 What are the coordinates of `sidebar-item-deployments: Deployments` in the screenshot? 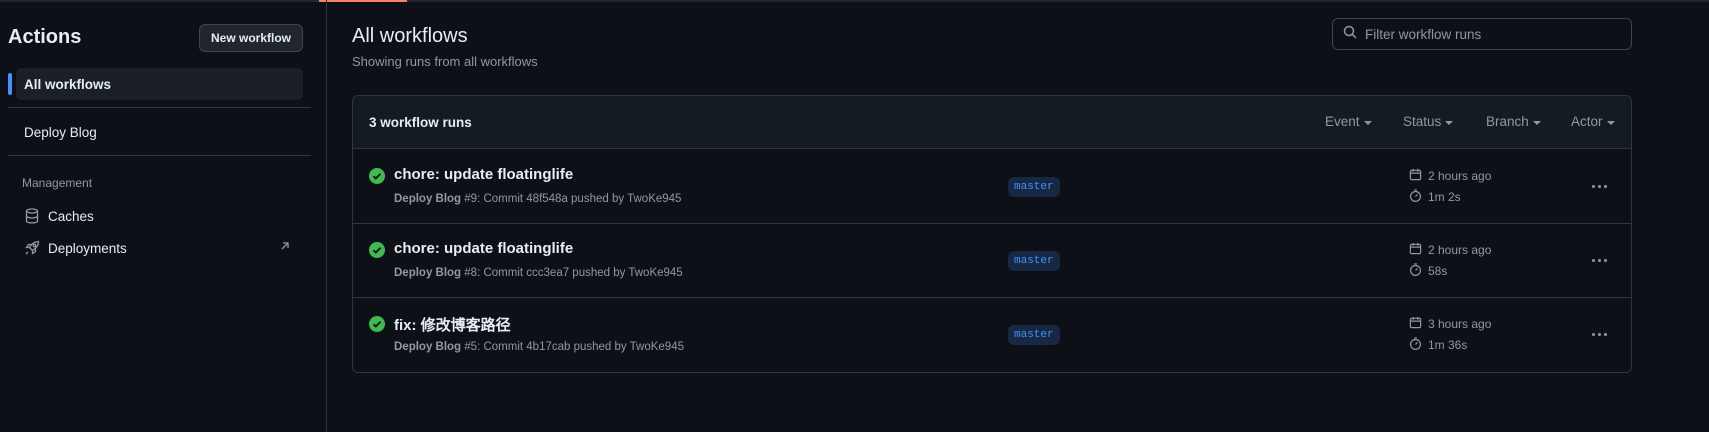 It's located at (159, 248).